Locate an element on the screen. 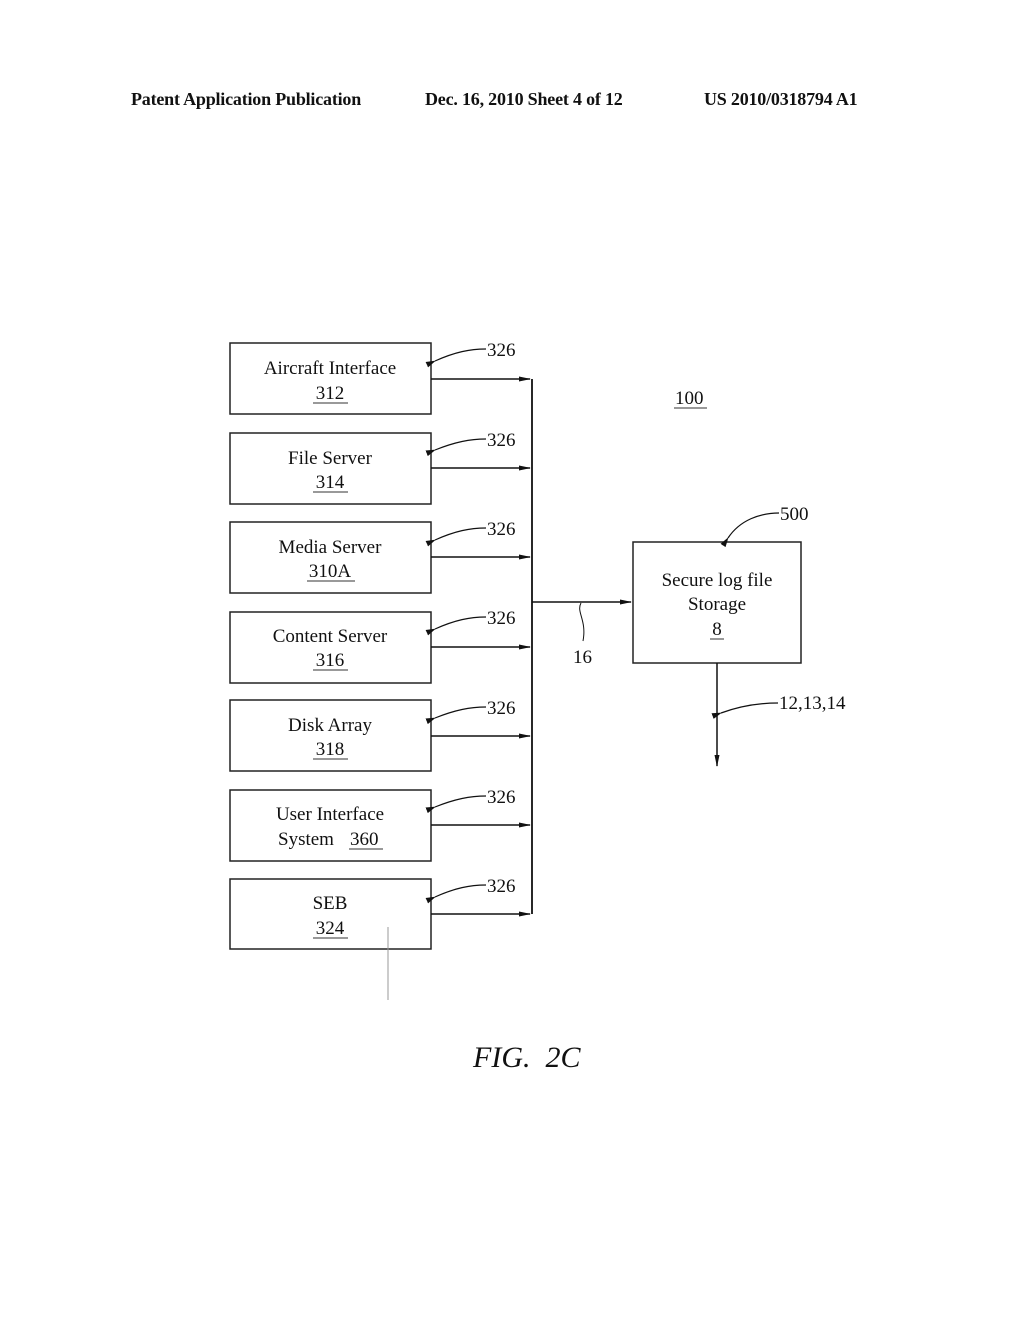 The image size is (1024, 1320). storage-name-line1: Secure log file is located at coordinates (717, 580).